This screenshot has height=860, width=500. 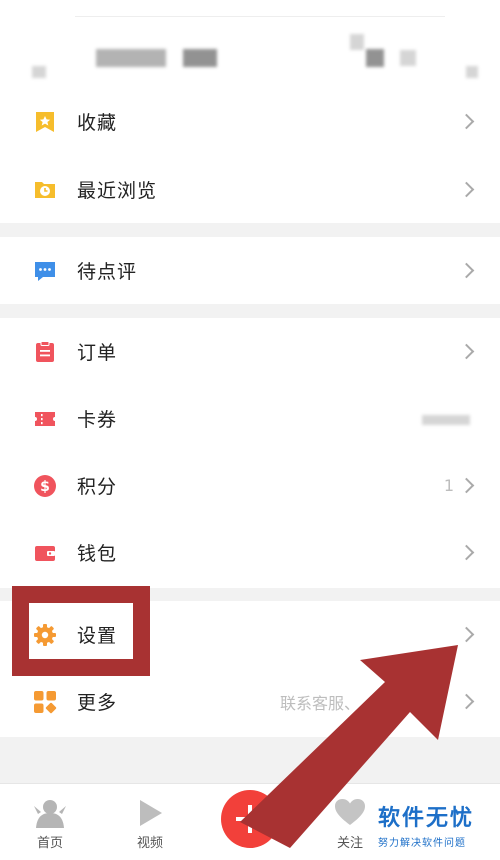 What do you see at coordinates (149, 843) in the screenshot?
I see `tab-label: 视频` at bounding box center [149, 843].